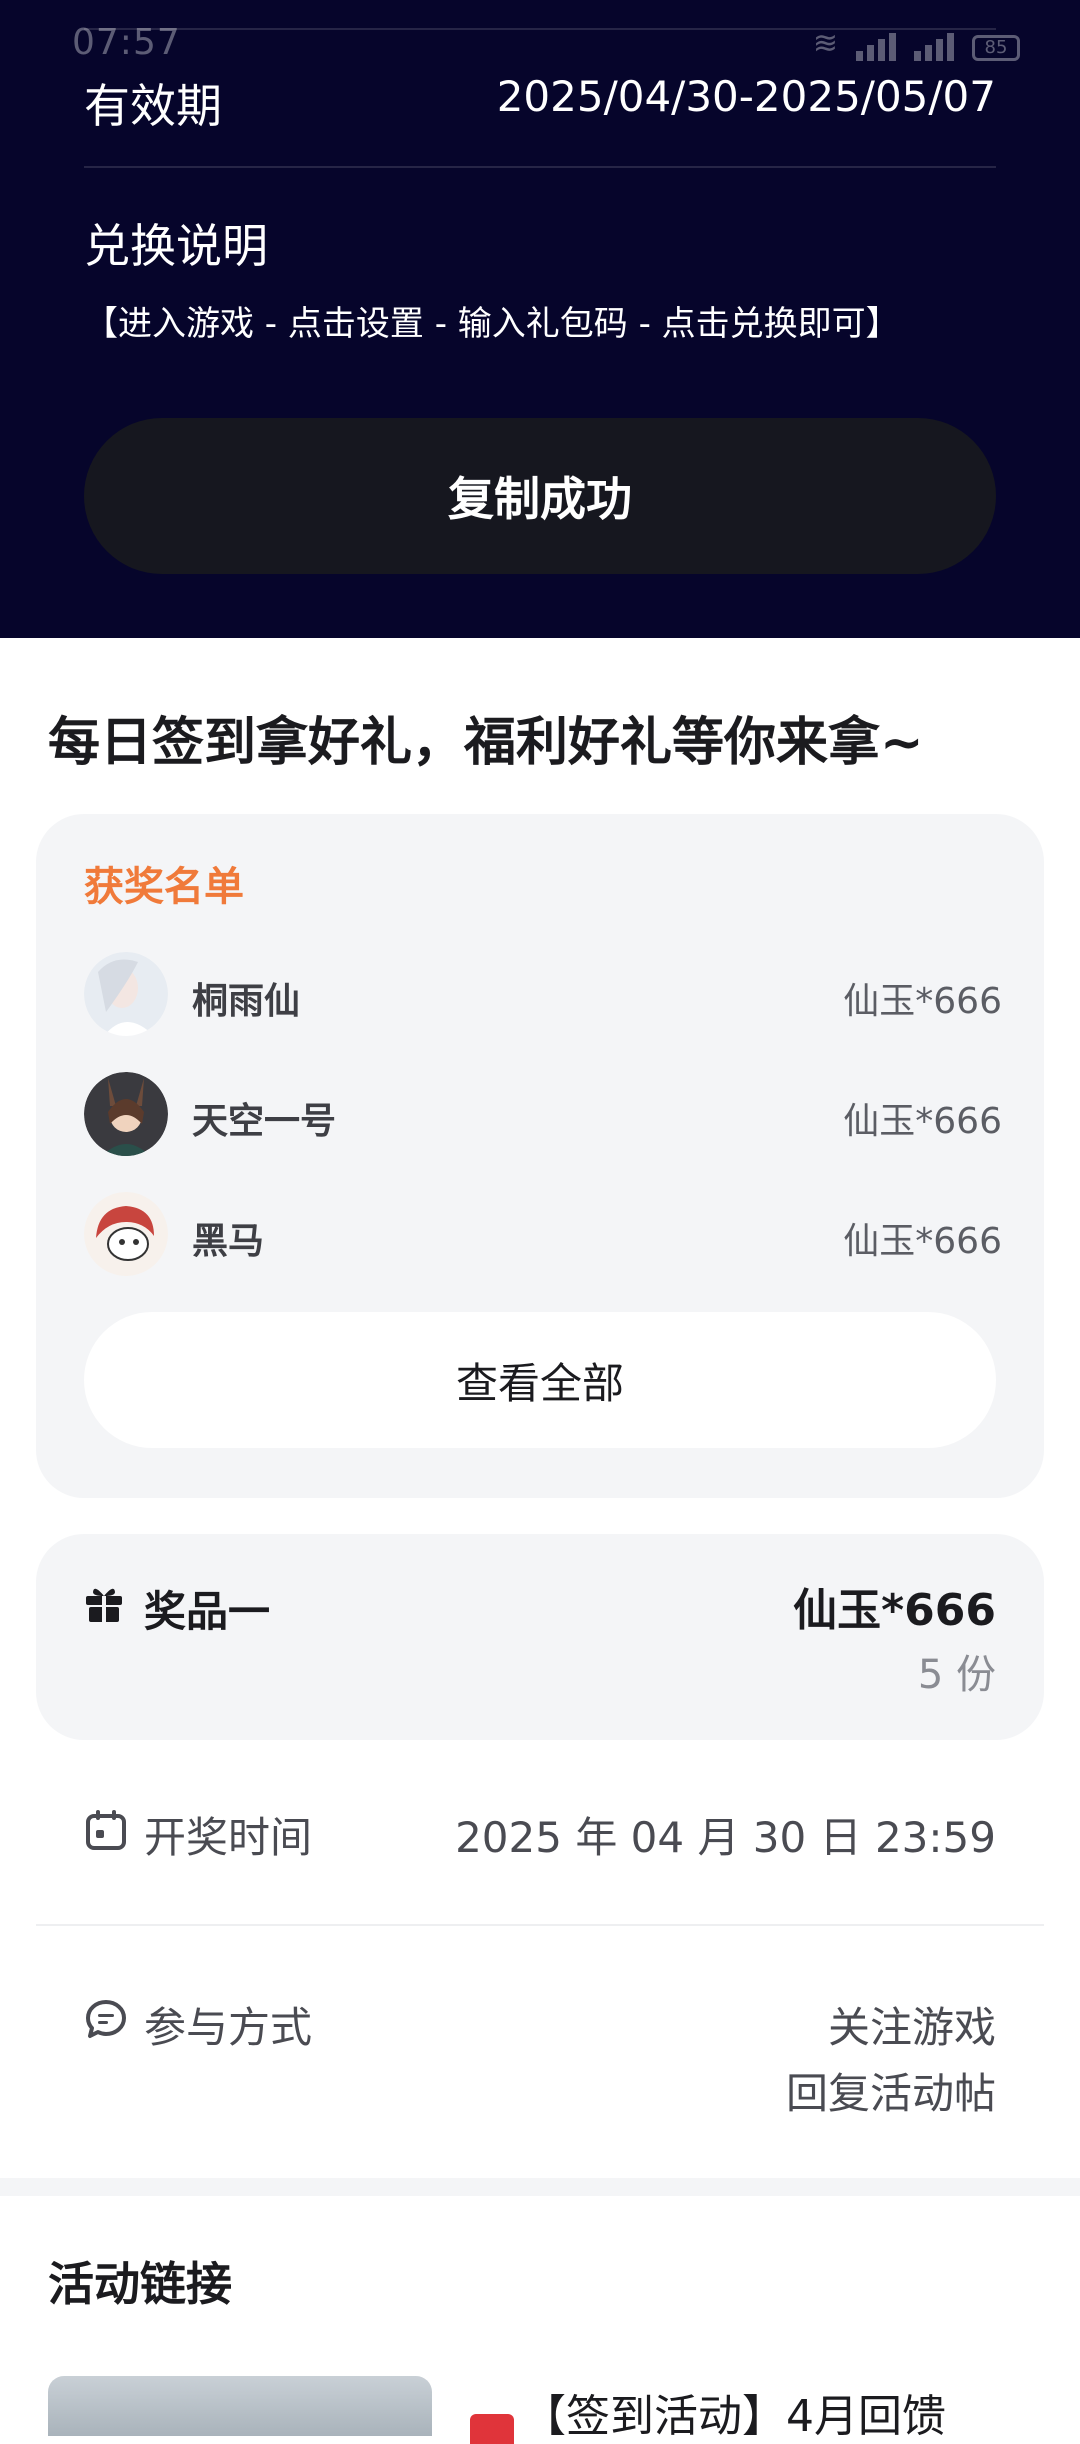 The width and height of the screenshot is (1080, 2444). What do you see at coordinates (956, 1675) in the screenshot?
I see `prize-count: 5 份` at bounding box center [956, 1675].